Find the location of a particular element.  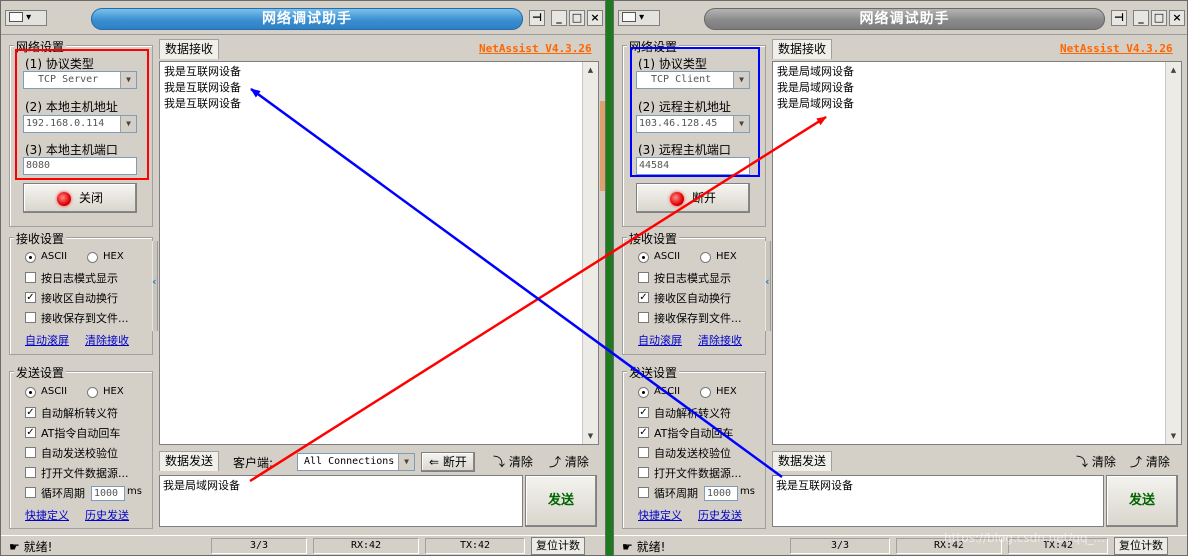

protocol-select: TCP Client ▼ is located at coordinates (693, 80).